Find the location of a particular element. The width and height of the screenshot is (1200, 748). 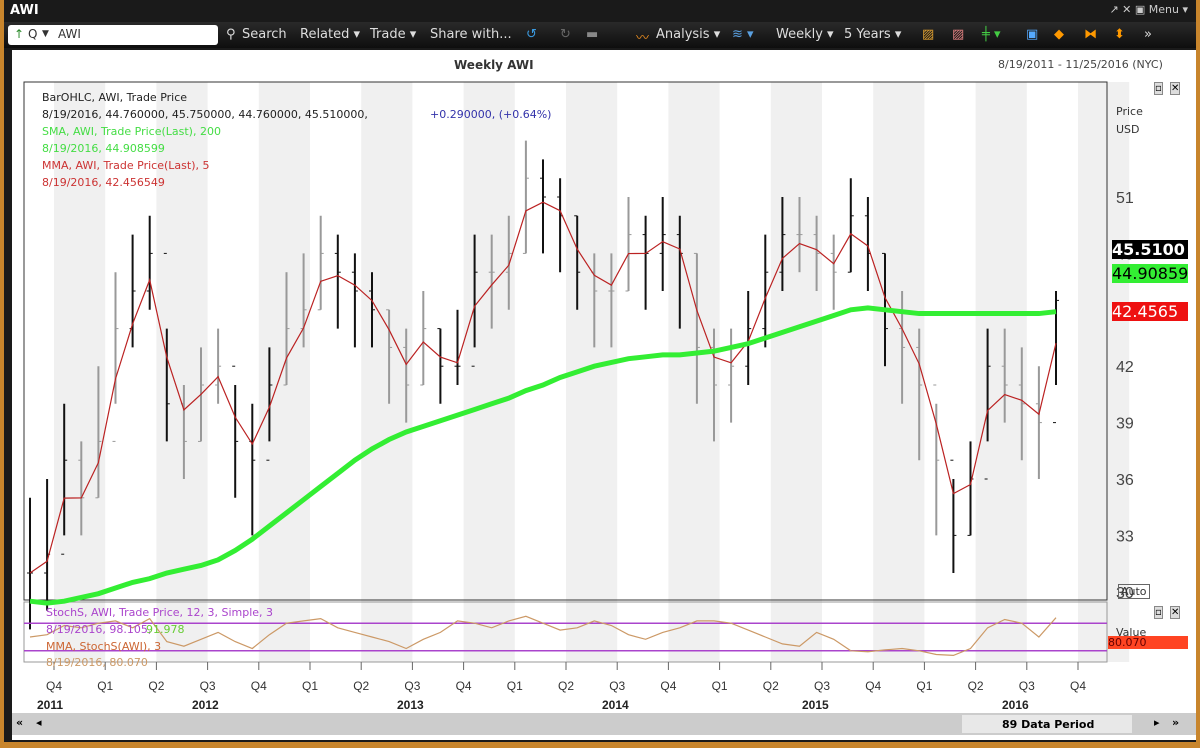

analysis-icon: 〰 is located at coordinates (643, 38).